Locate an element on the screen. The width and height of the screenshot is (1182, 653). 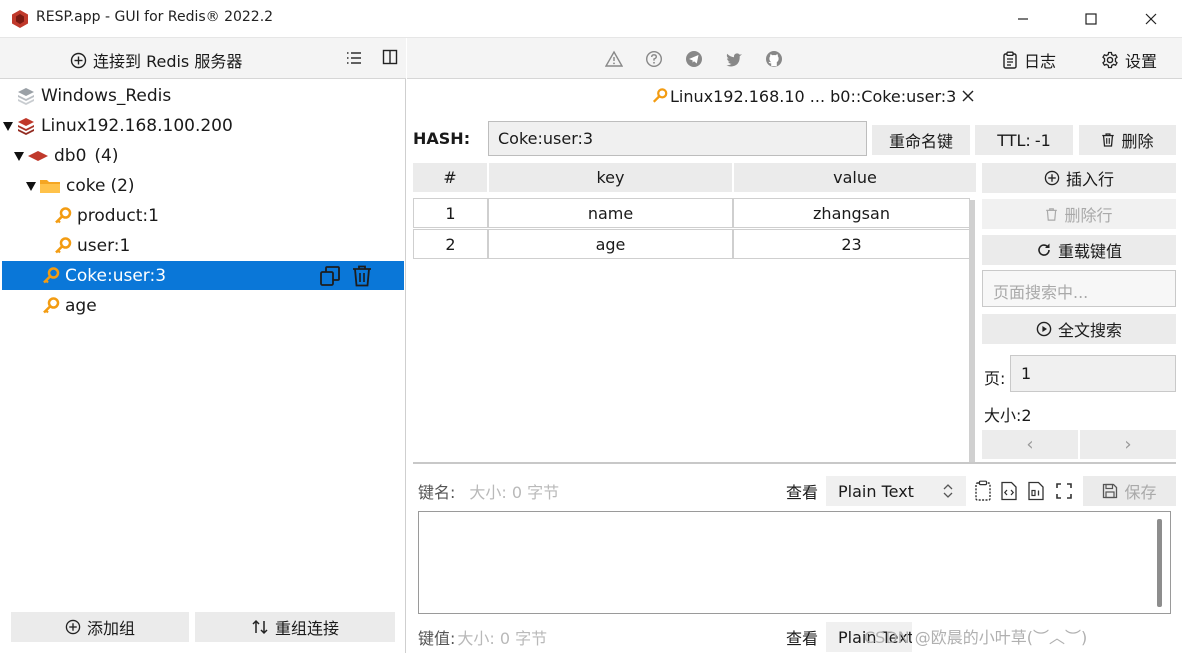
key-name-field: Coke:user:3 is located at coordinates (677, 138).